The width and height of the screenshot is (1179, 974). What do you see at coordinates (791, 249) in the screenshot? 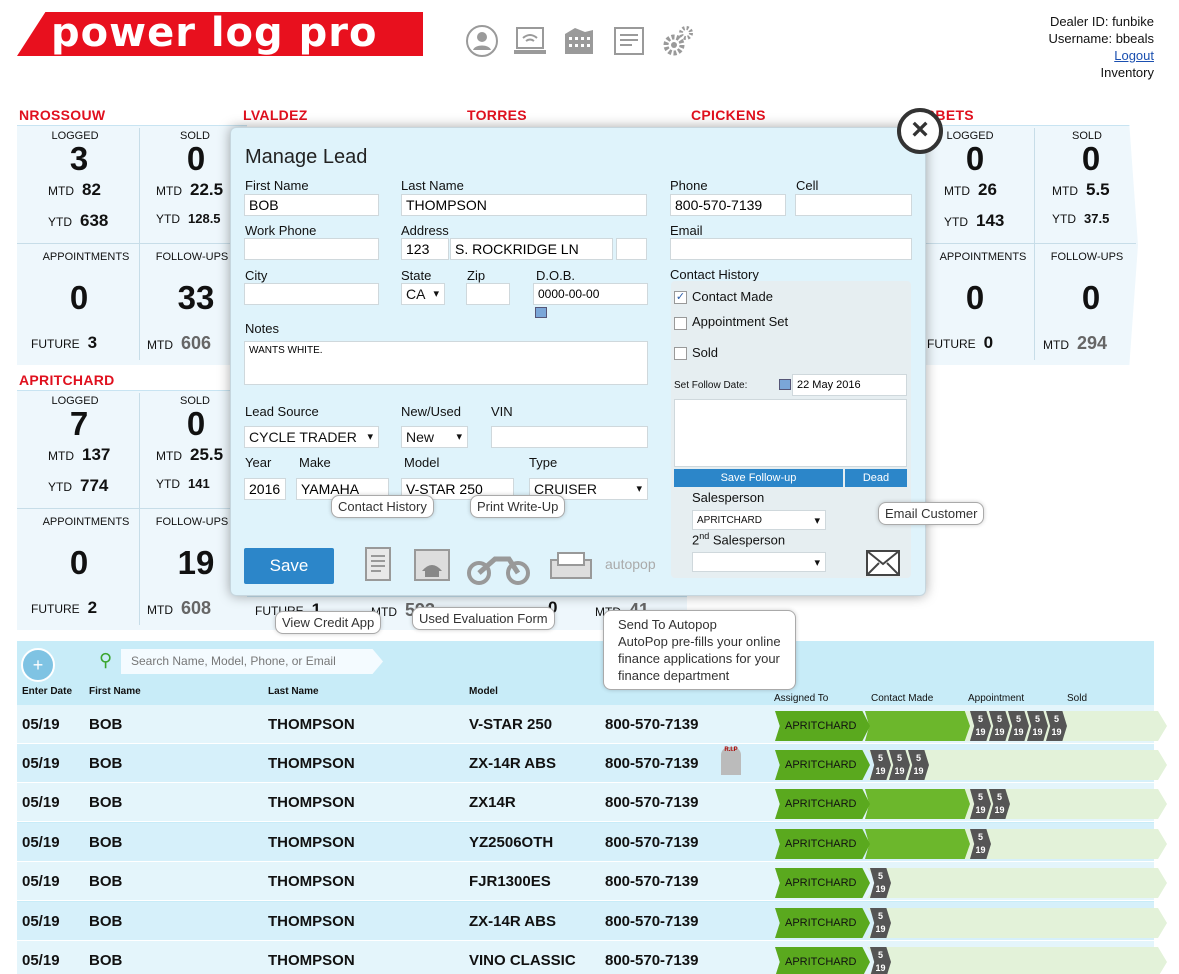
I see `email-input` at bounding box center [791, 249].